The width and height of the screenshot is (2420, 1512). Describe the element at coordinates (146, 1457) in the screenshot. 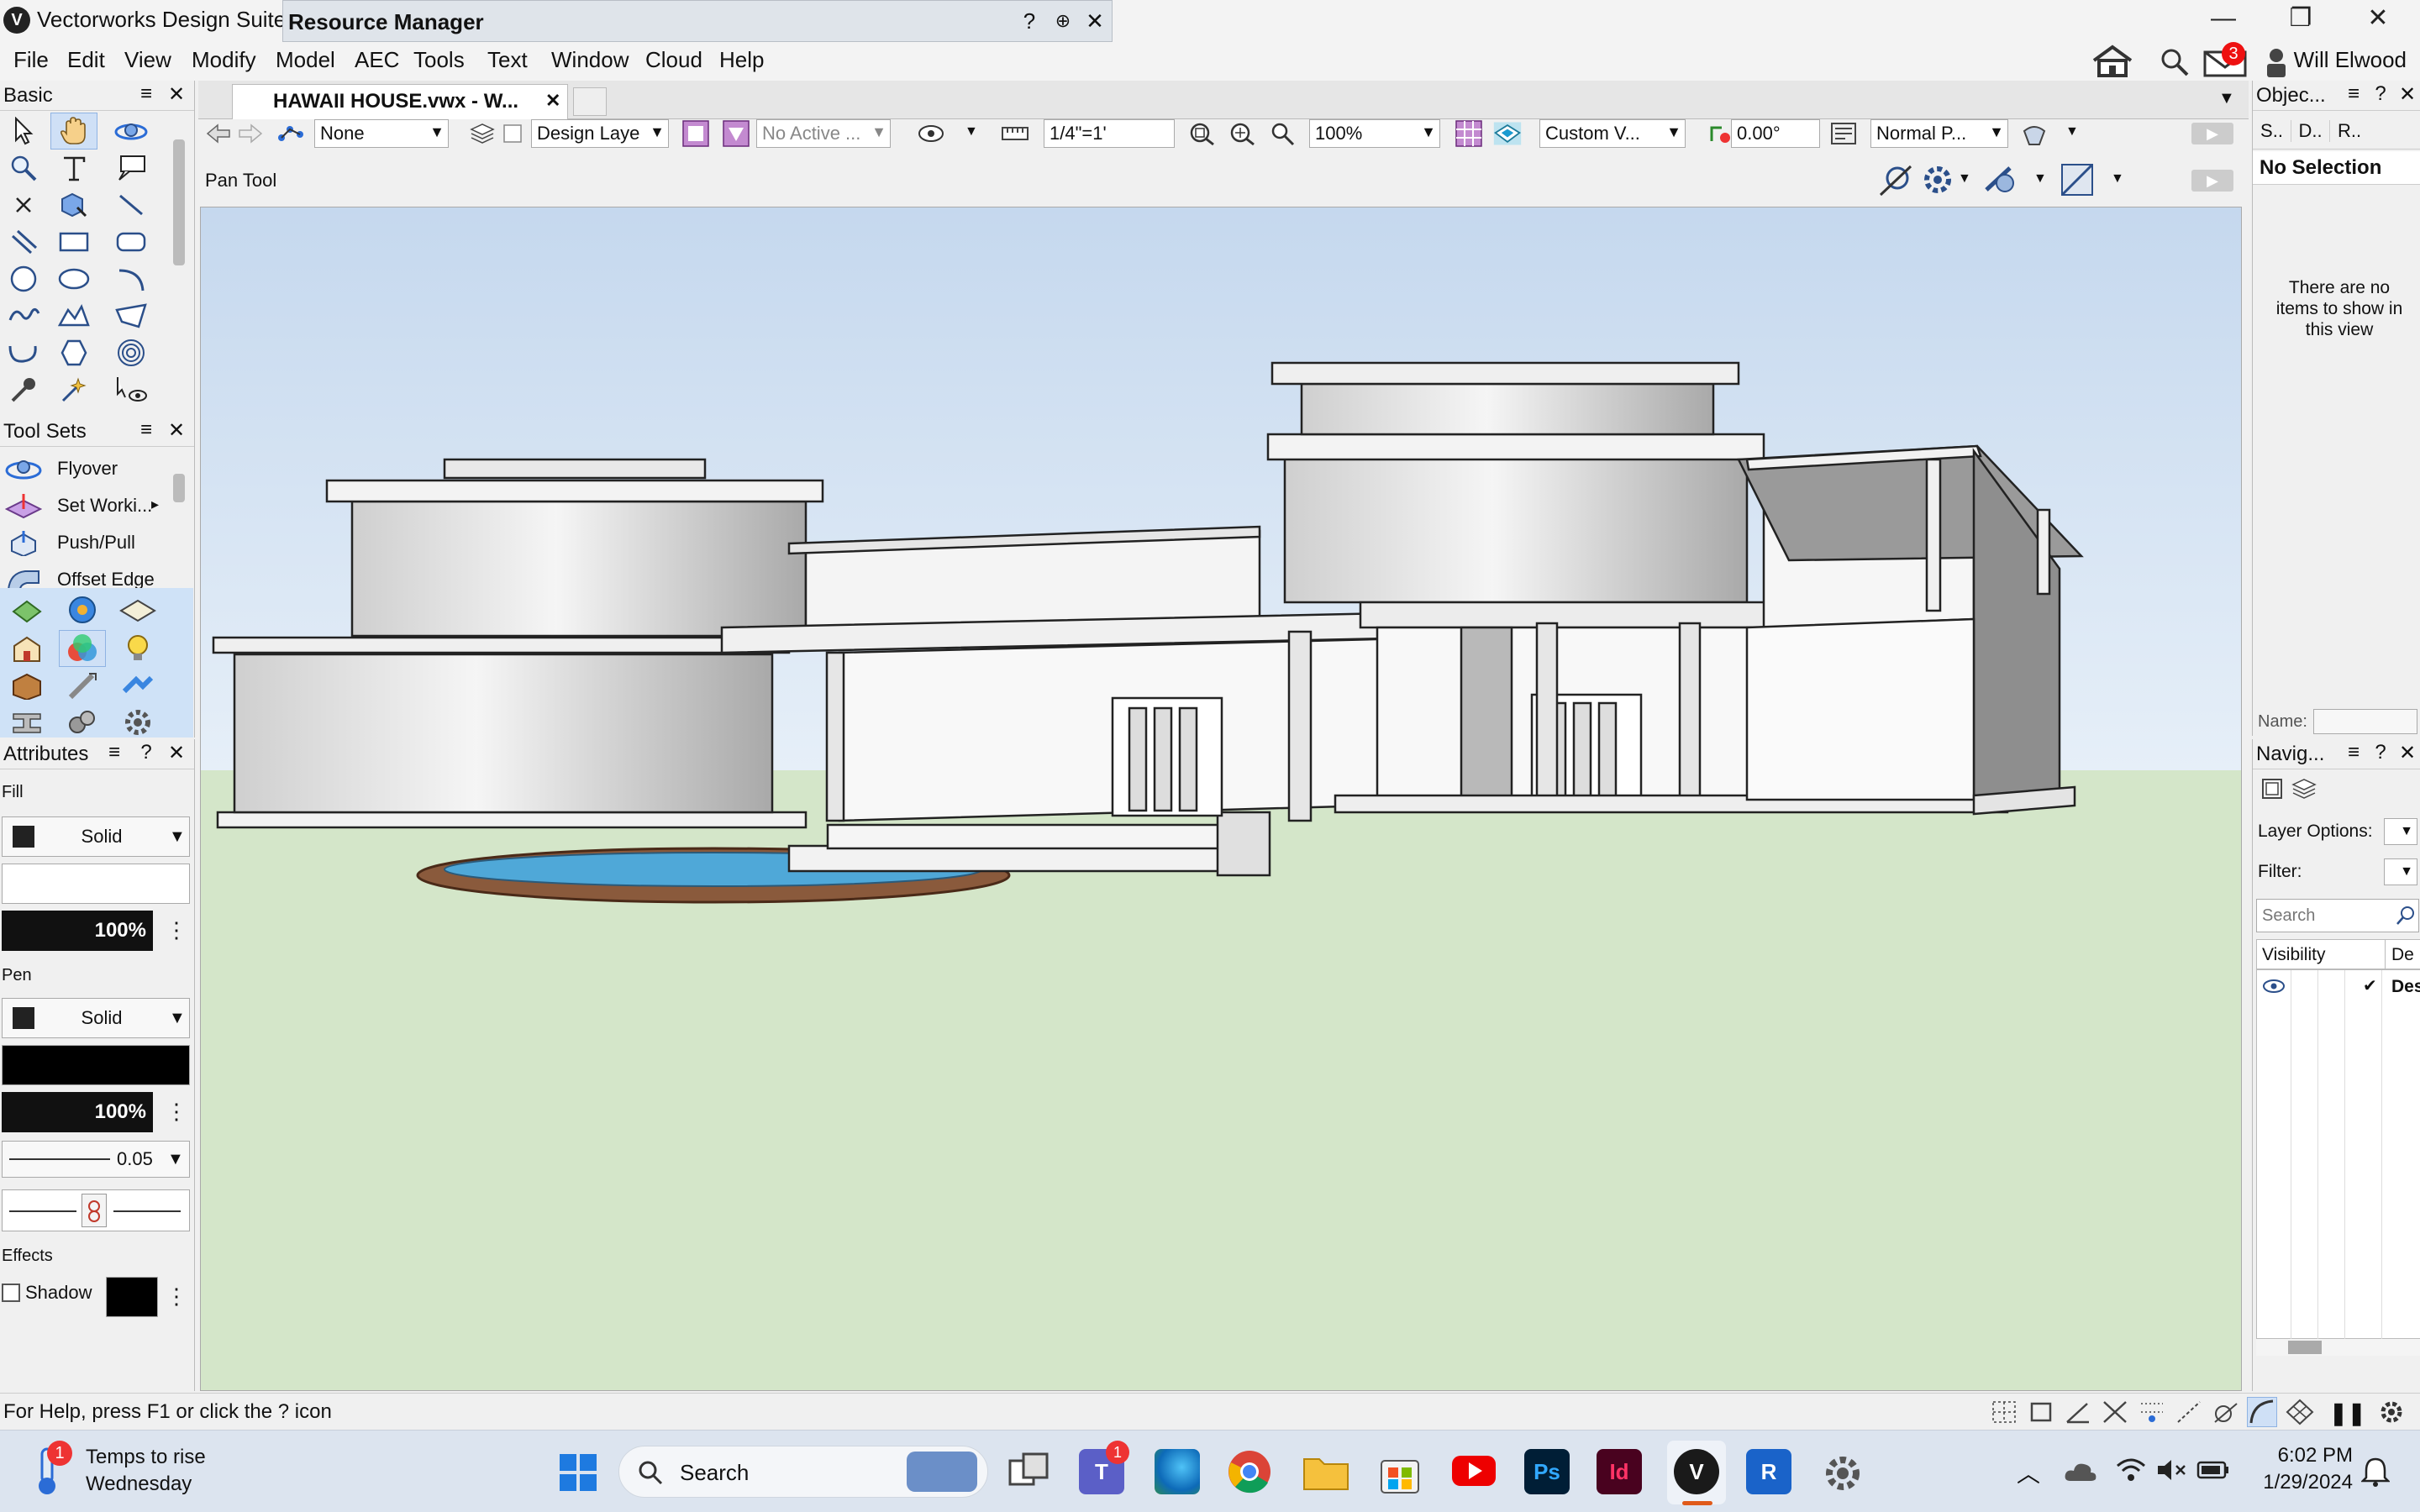

I see `weather-line1: Temps to rise` at that location.